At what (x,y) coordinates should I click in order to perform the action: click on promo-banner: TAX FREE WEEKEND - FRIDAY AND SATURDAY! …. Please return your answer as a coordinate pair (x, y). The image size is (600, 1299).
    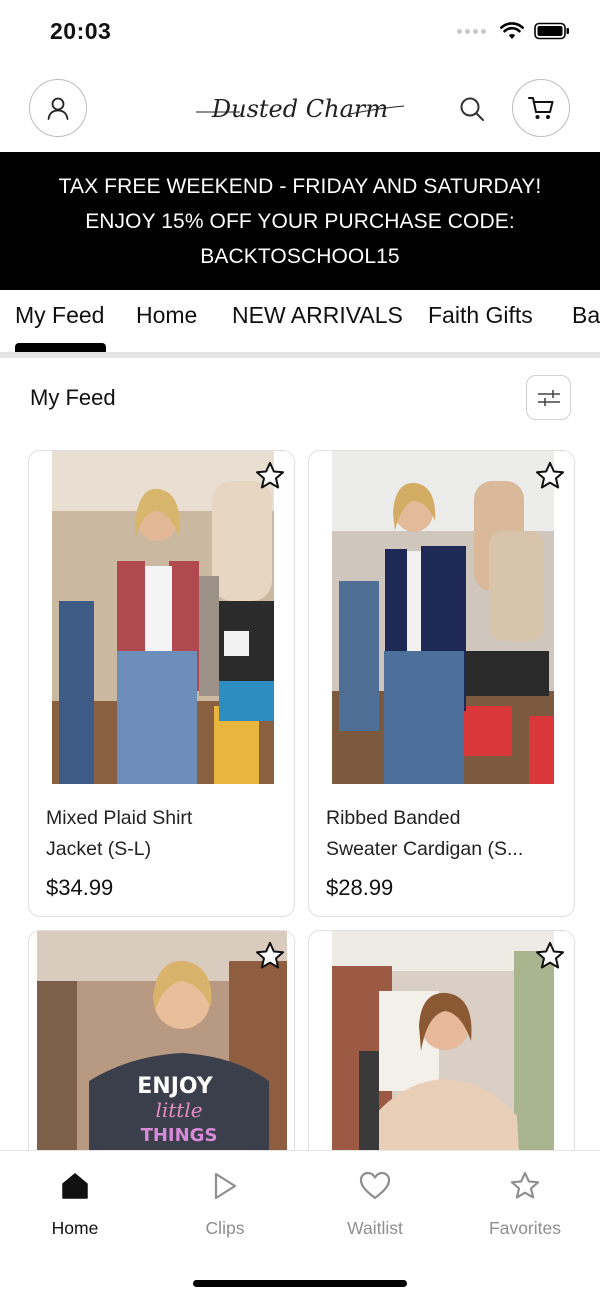
    Looking at the image, I should click on (300, 221).